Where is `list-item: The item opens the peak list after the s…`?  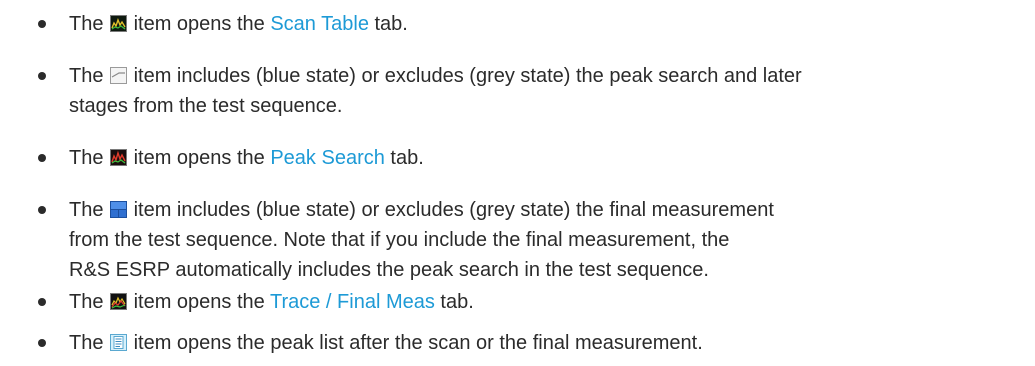
list-item: The item opens the peak list after the s… is located at coordinates (533, 343).